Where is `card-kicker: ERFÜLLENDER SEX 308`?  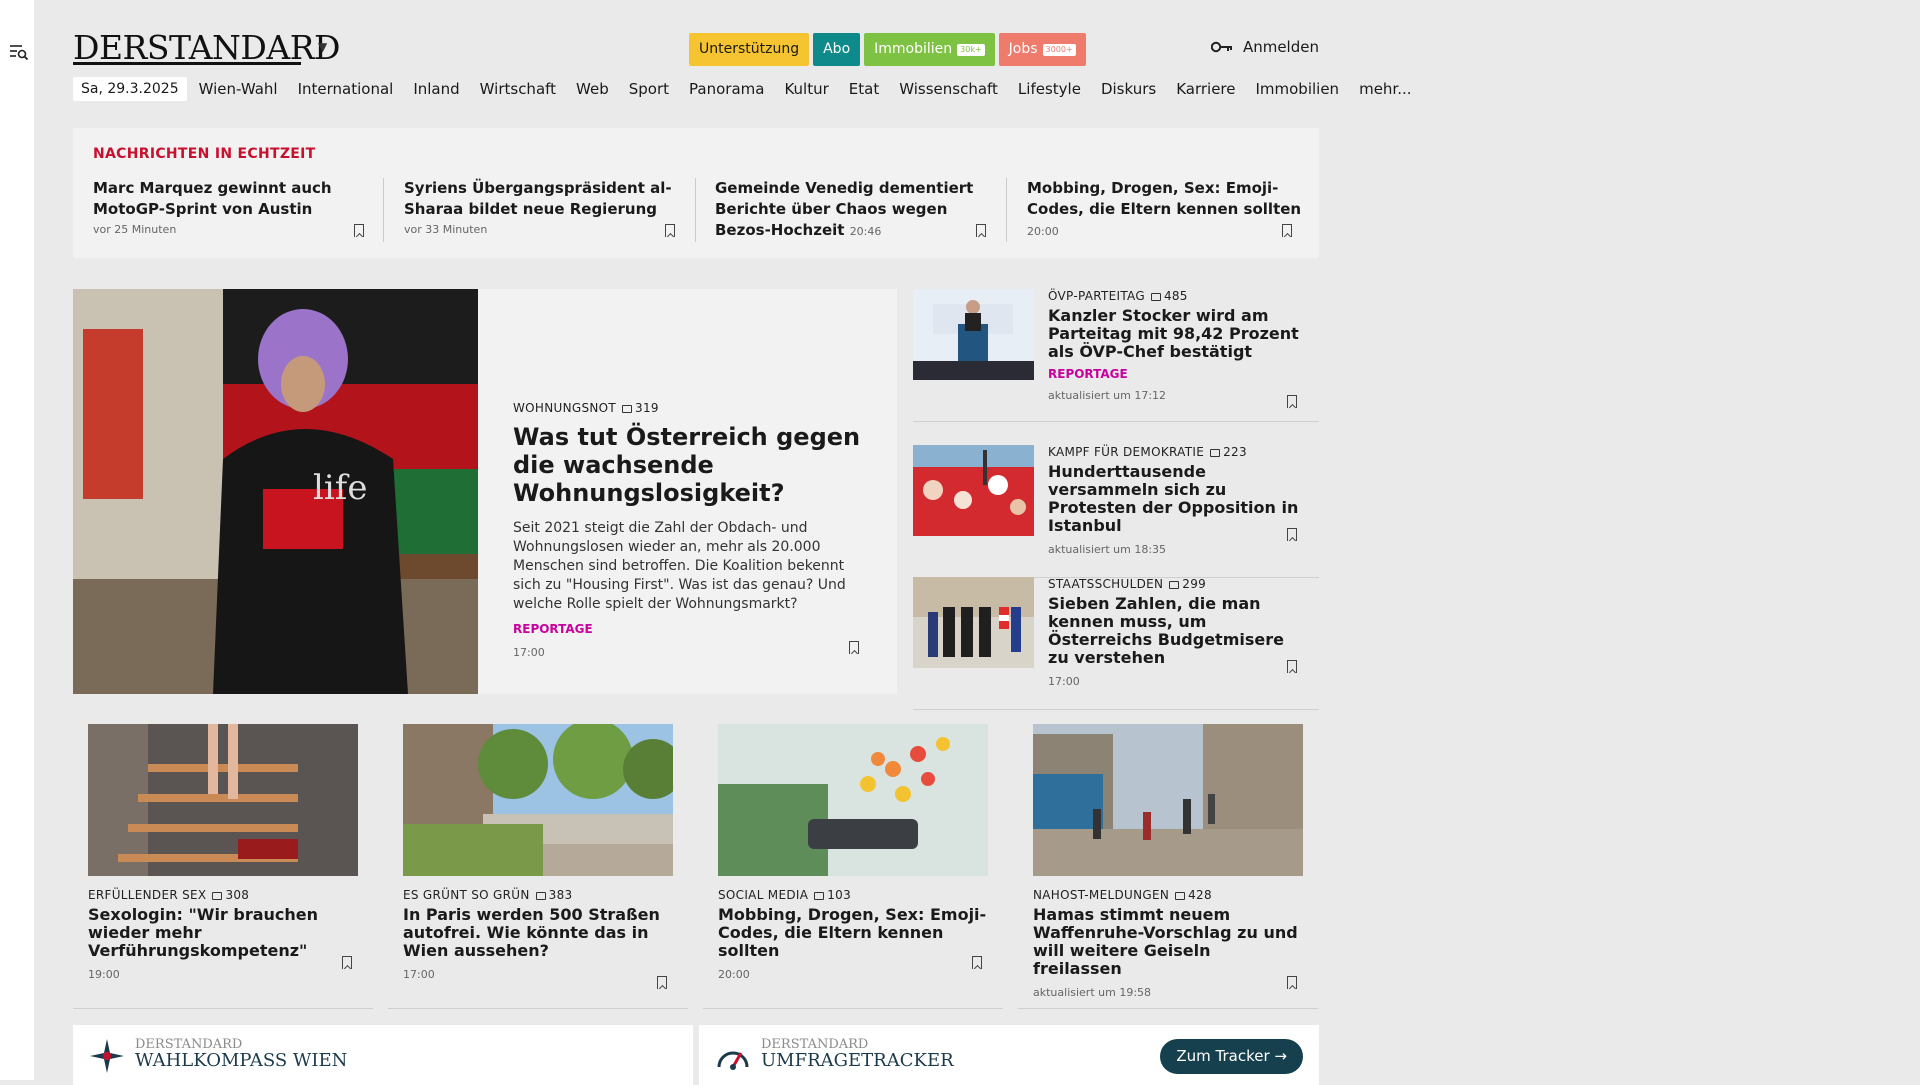
card-kicker: ERFÜLLENDER SEX 308 is located at coordinates (223, 895).